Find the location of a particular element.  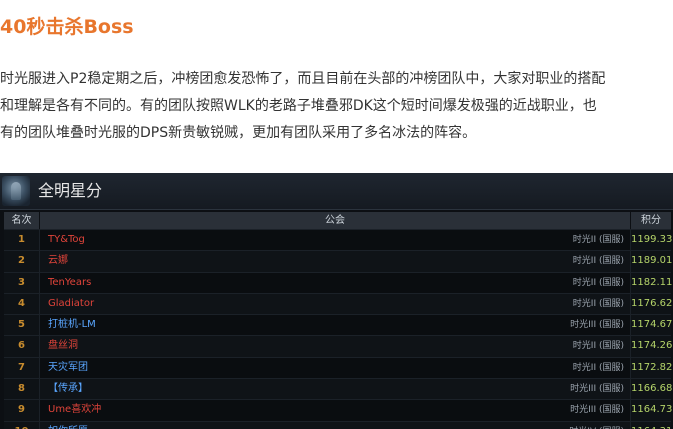

table-row: 9 Ume喜欢冲 时光III (国服) 1164.73 is located at coordinates (338, 410).